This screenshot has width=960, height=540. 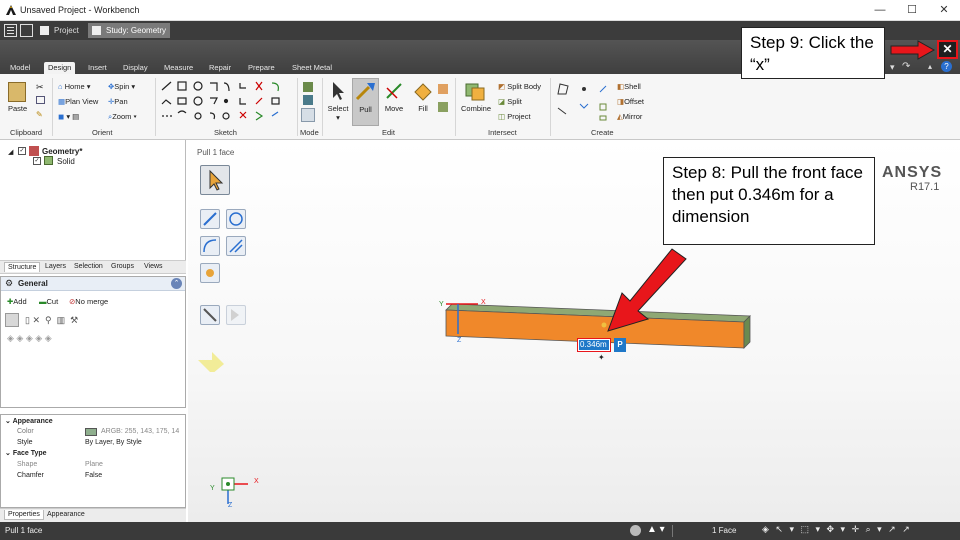 I want to click on ribbon-tab-prepare: Prepare, so click(x=261, y=68).